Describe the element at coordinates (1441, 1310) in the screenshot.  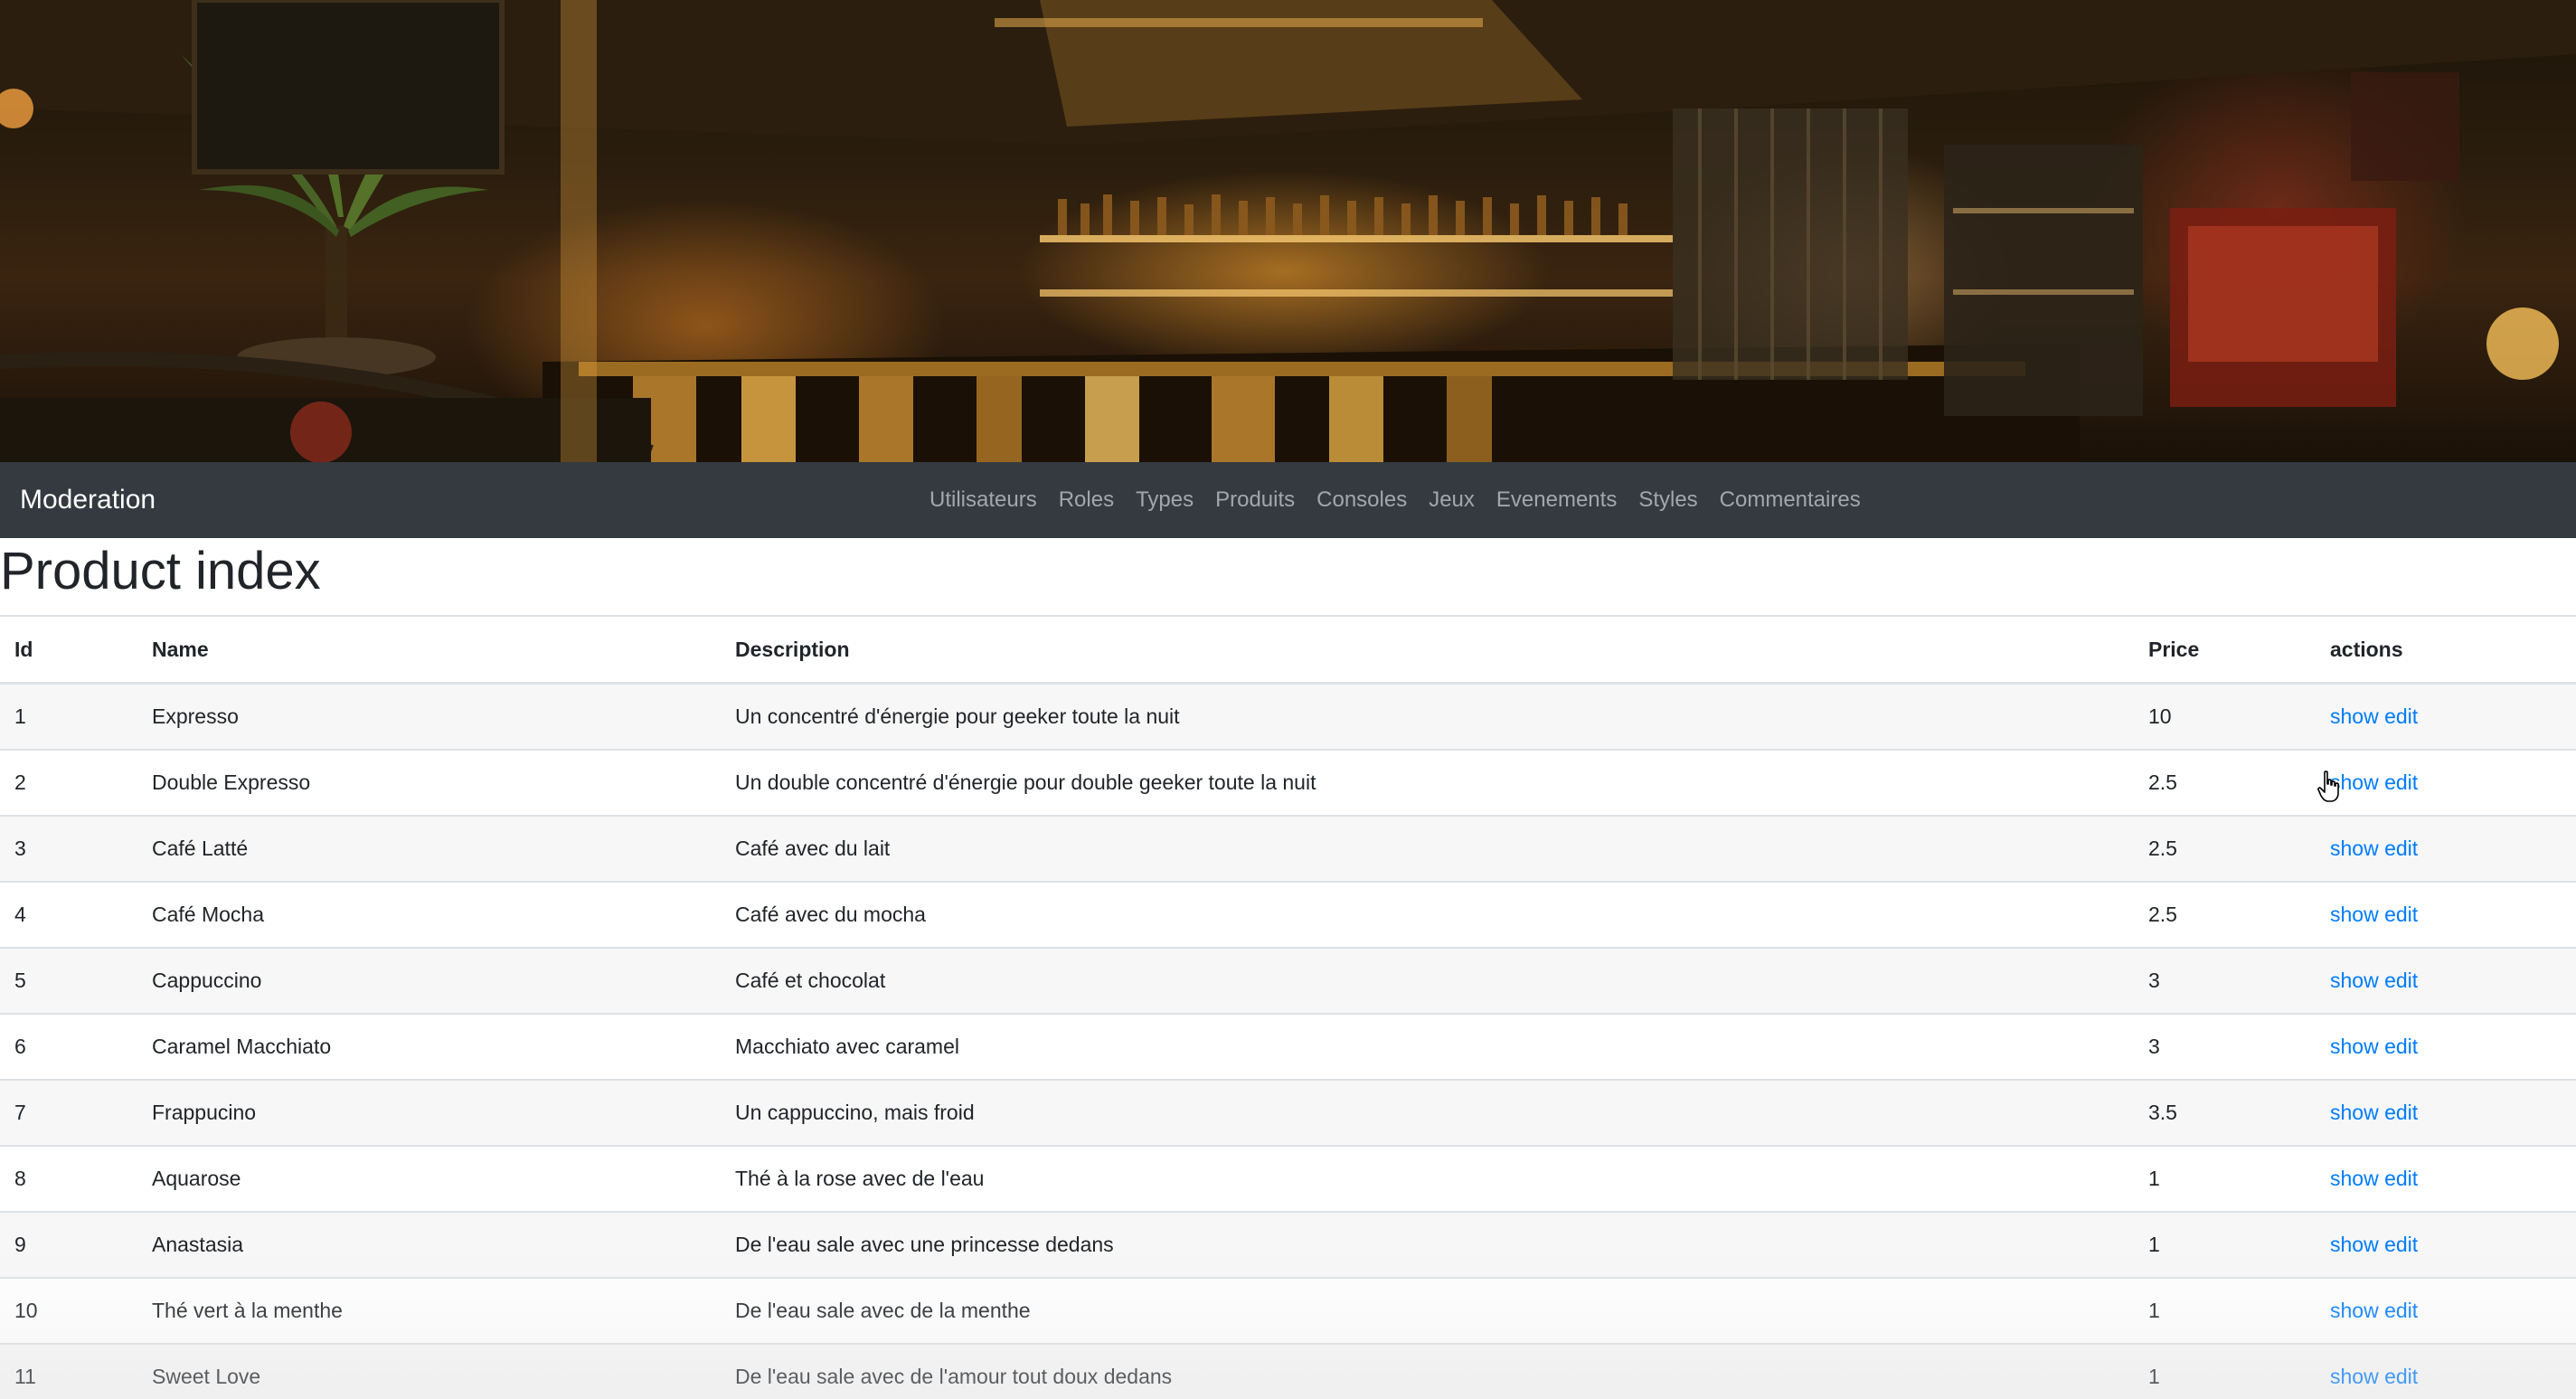
I see `cell-description: De l'eau sale avec de la menthe` at that location.